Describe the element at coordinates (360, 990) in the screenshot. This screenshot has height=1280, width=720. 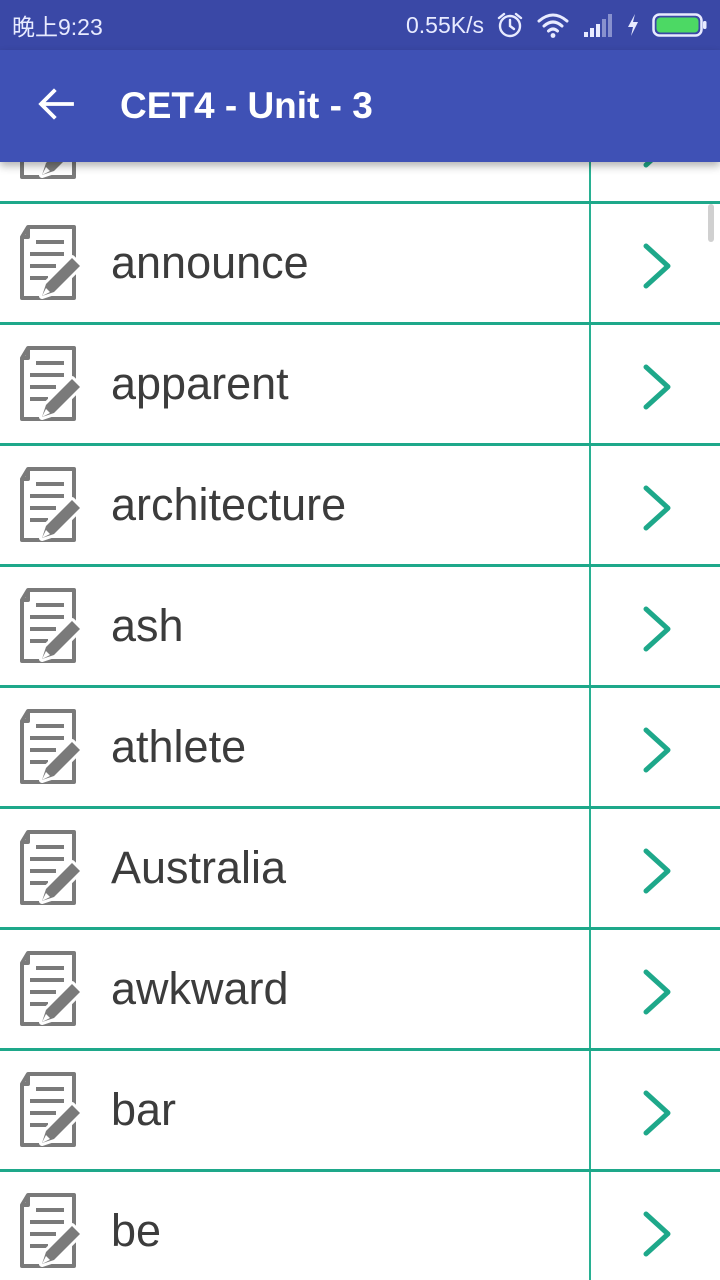
I see `list-item-7: awkward` at that location.